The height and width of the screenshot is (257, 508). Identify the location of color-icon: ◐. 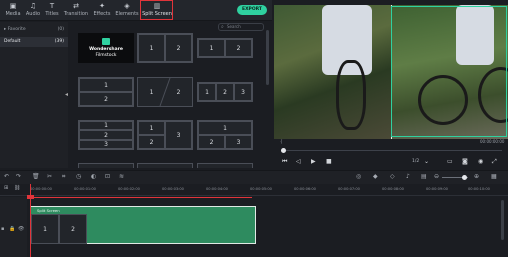
(93, 176).